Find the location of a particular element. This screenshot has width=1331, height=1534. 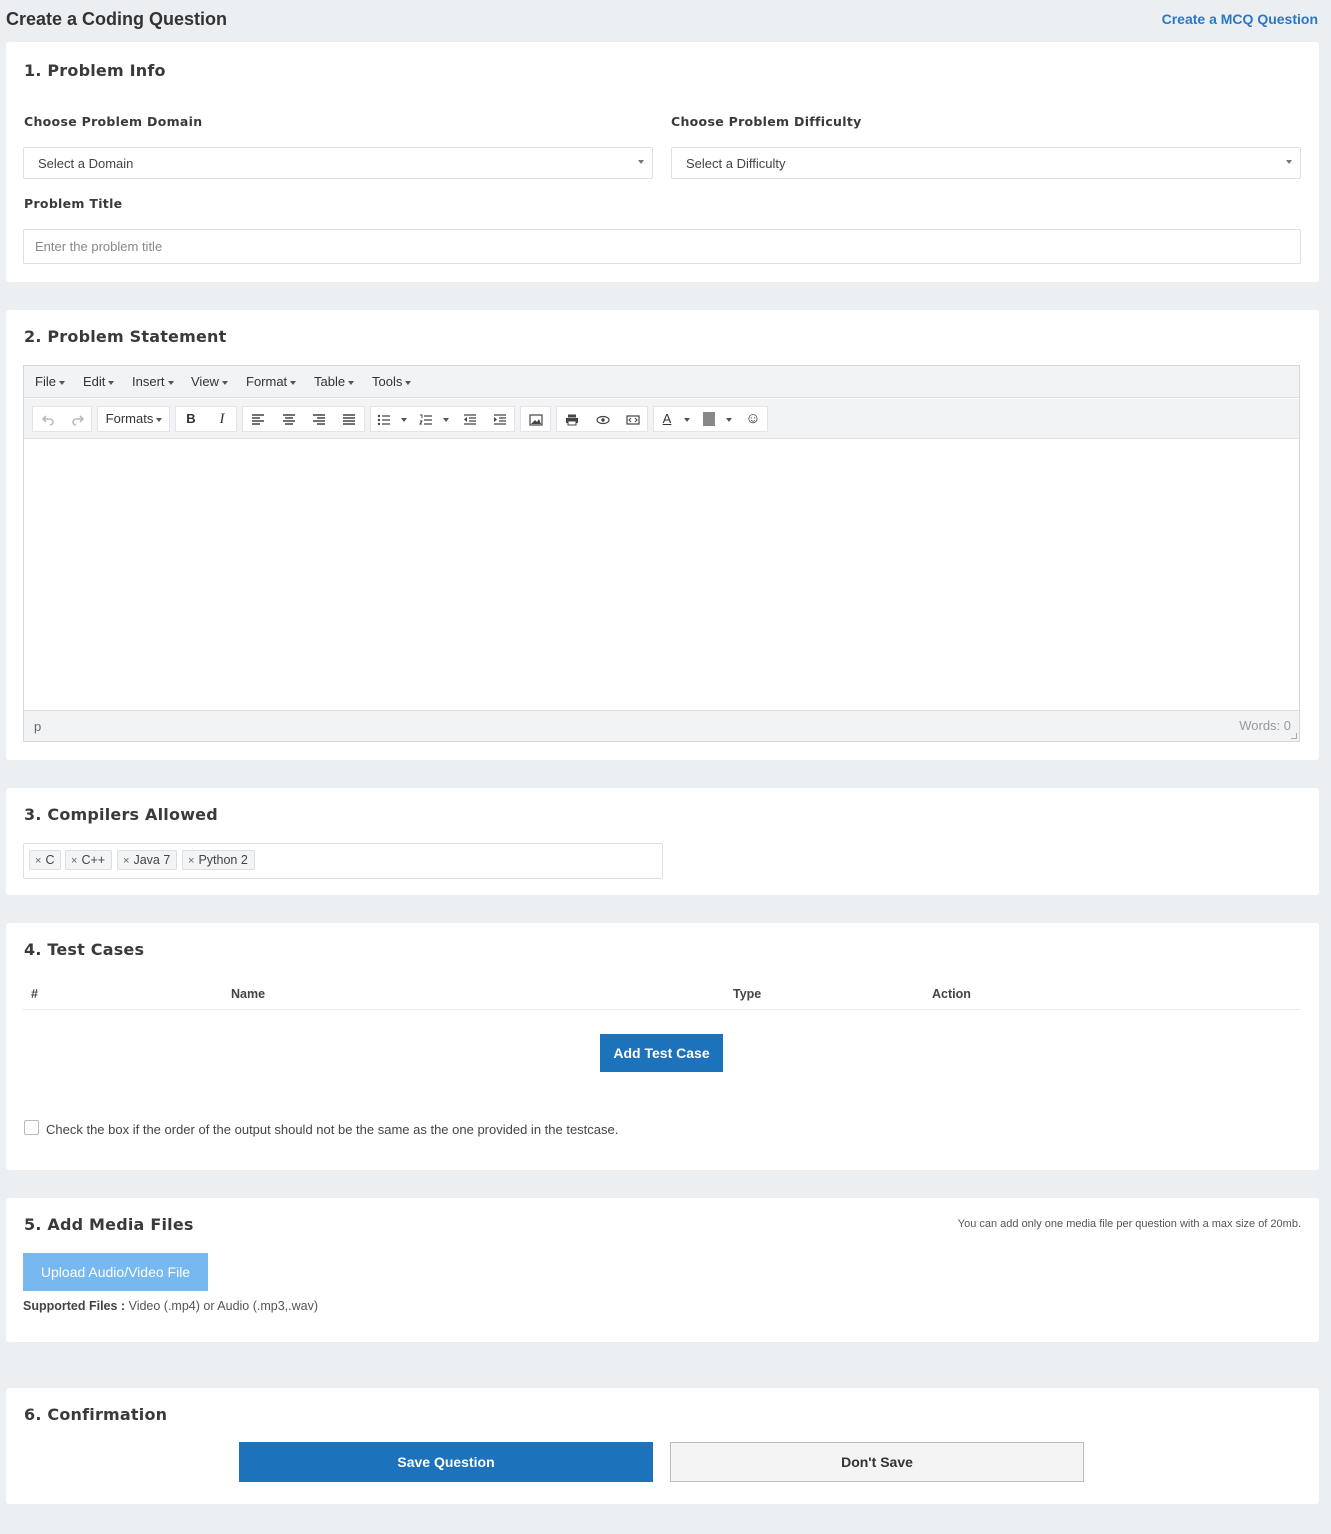

section-title: 2. Problem Statement is located at coordinates (125, 336).